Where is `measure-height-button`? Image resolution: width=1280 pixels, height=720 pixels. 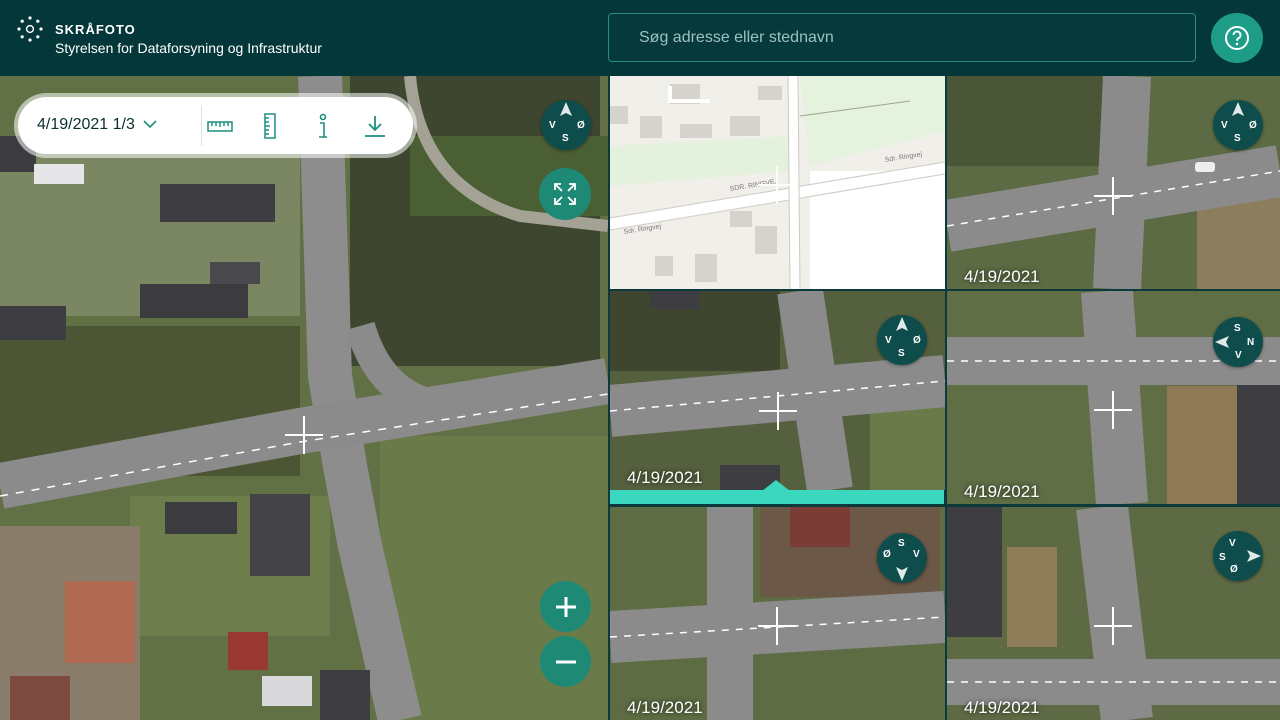 measure-height-button is located at coordinates (270, 126).